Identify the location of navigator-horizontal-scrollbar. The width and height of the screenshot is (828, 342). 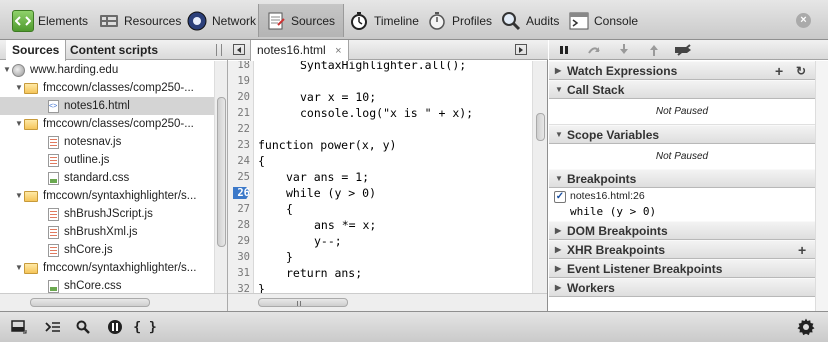
(113, 302).